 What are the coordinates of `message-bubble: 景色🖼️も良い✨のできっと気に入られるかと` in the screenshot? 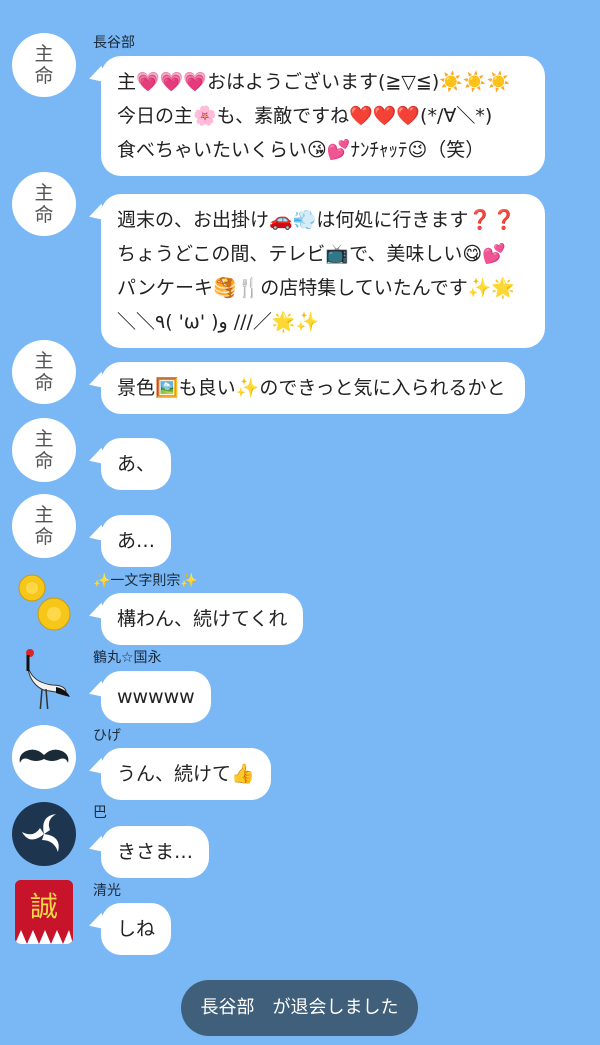 It's located at (313, 388).